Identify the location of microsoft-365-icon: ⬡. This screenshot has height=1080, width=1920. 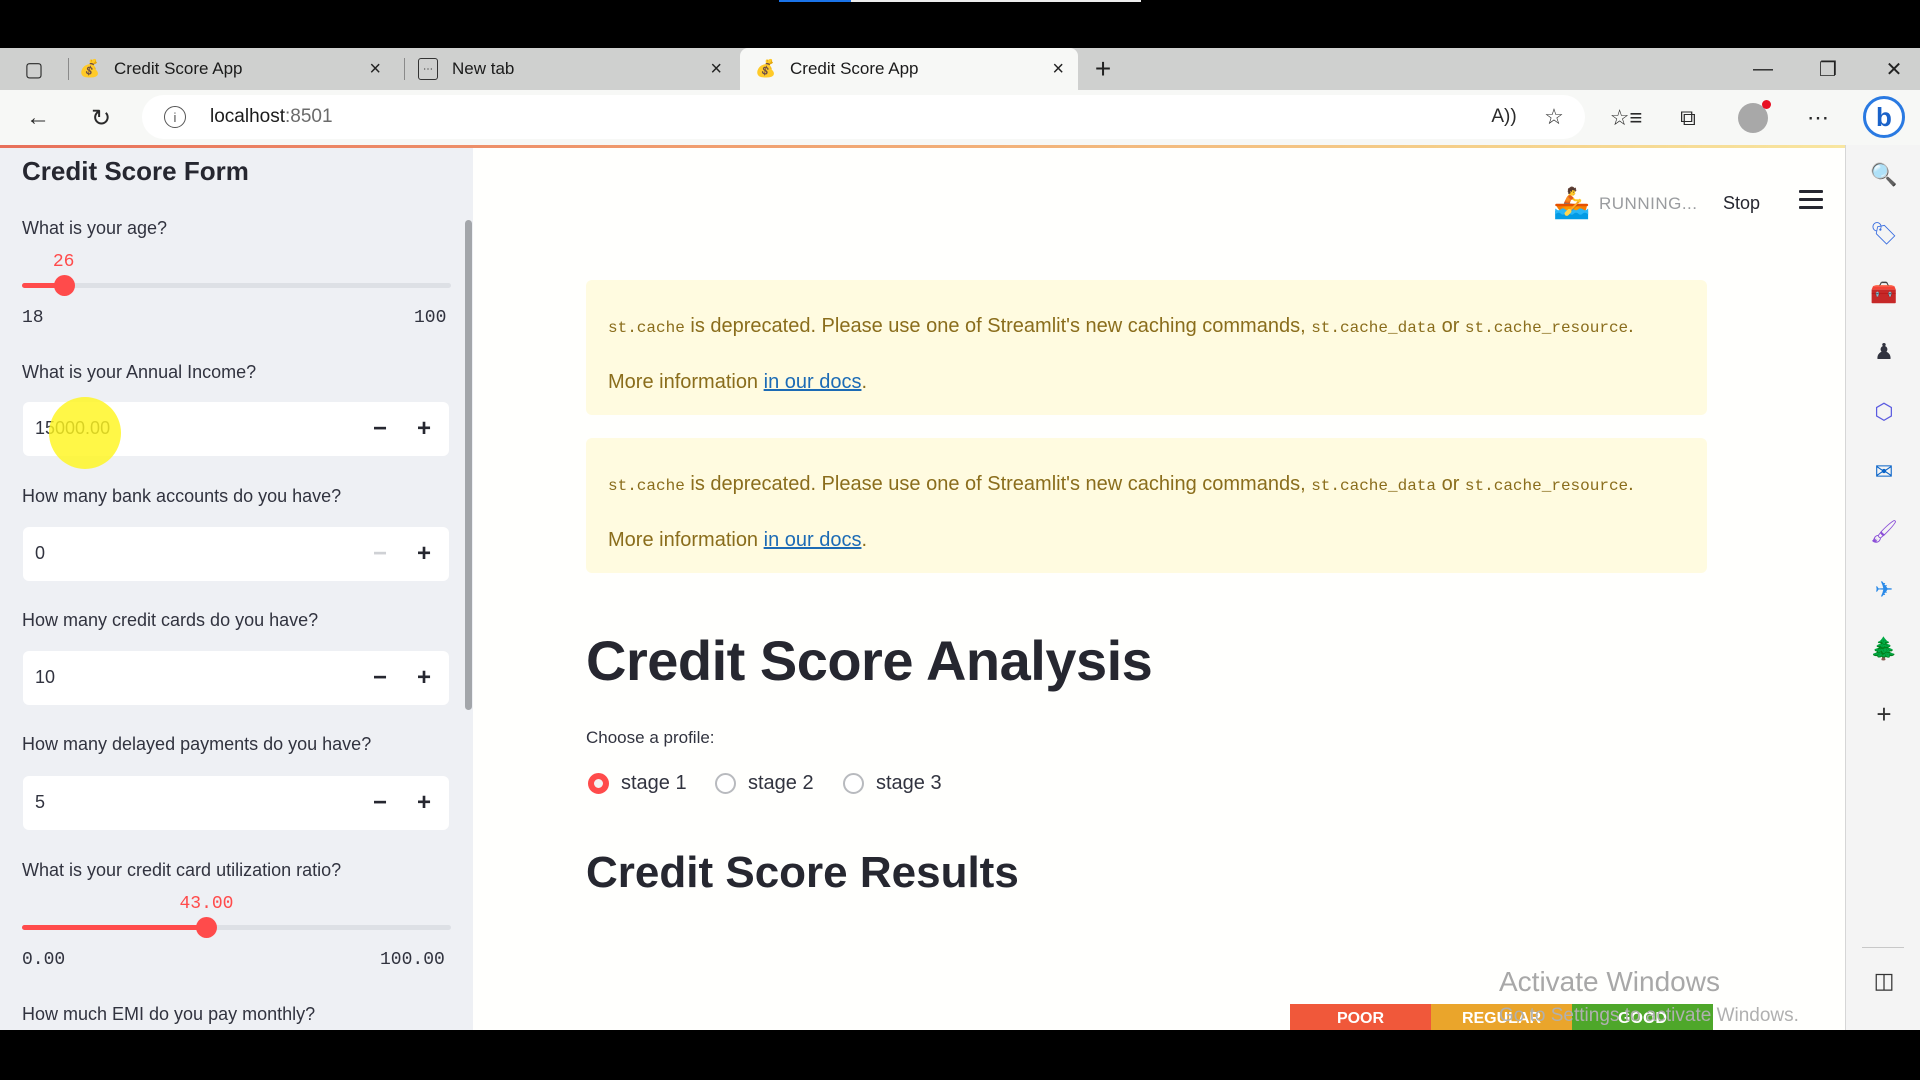
(1884, 412).